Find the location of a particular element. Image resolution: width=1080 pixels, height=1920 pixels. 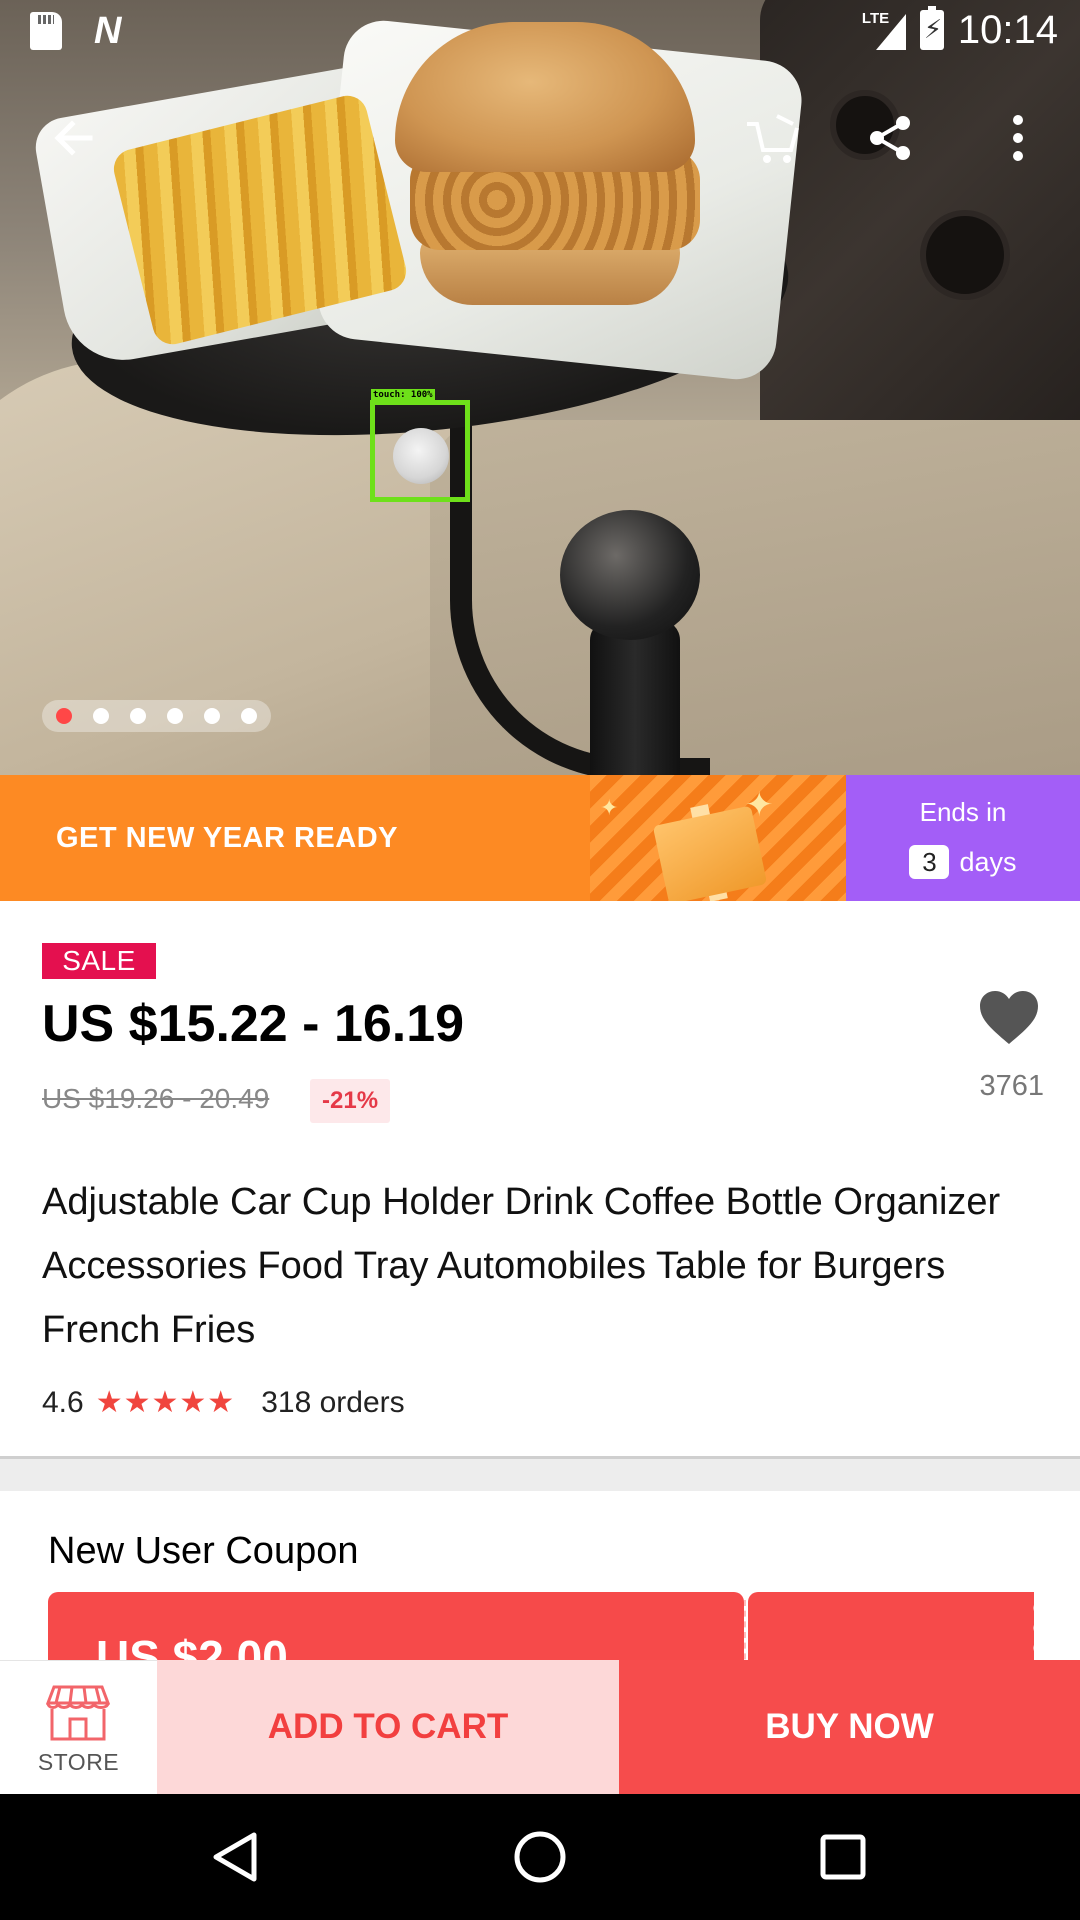

buy-now-button: BUY NOW is located at coordinates (849, 1727).